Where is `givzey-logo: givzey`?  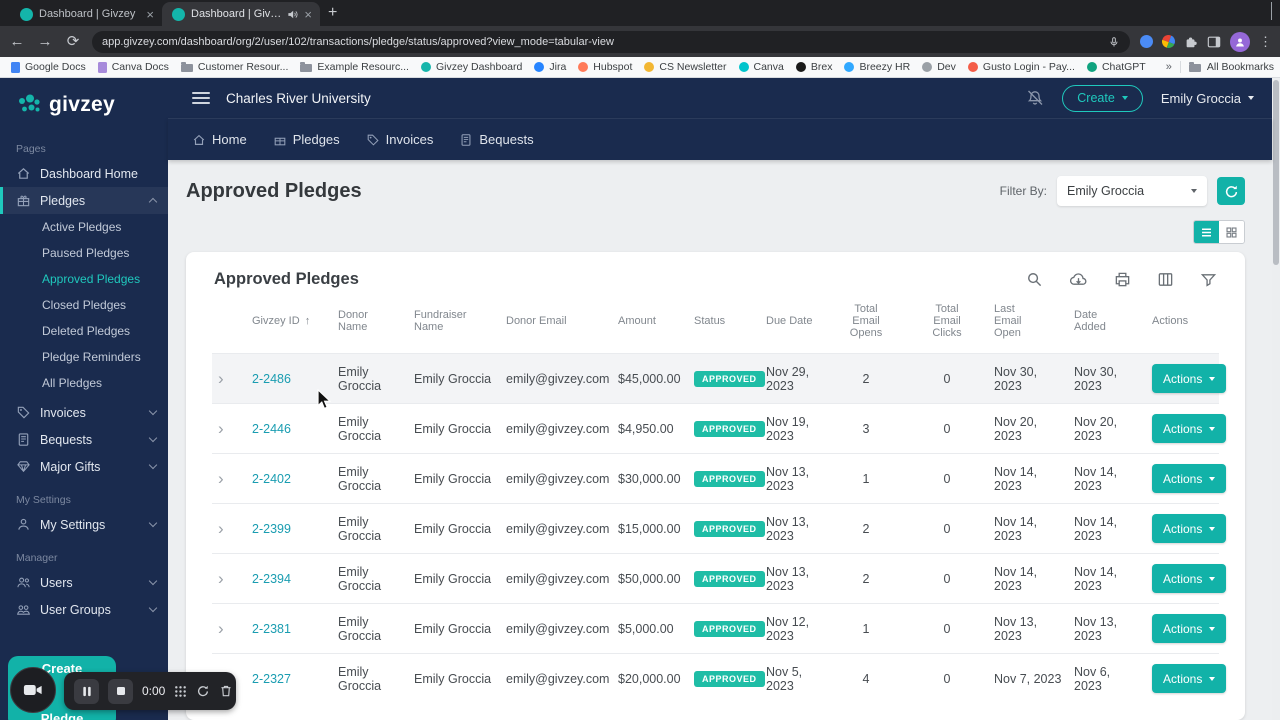
givzey-logo: givzey is located at coordinates (84, 103).